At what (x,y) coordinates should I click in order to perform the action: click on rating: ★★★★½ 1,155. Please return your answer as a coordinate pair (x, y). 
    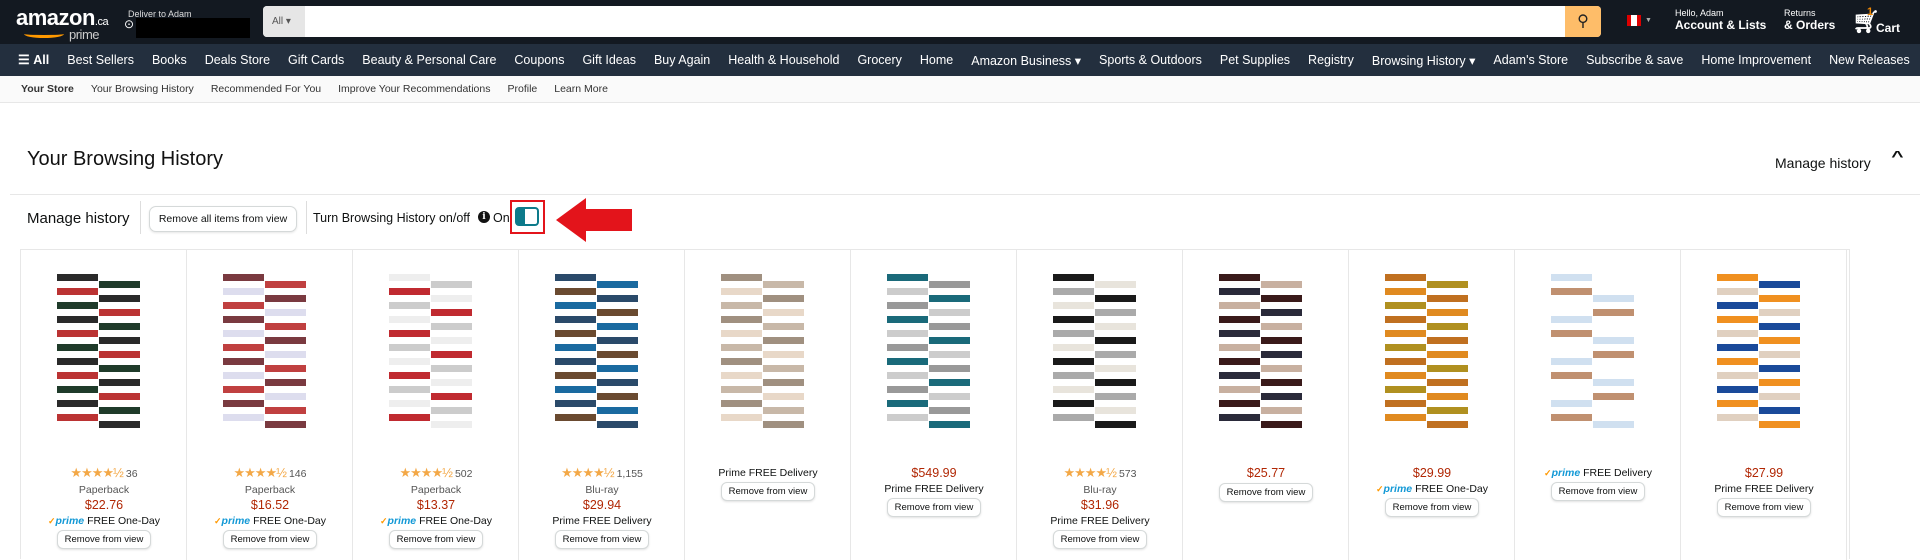
    Looking at the image, I should click on (602, 473).